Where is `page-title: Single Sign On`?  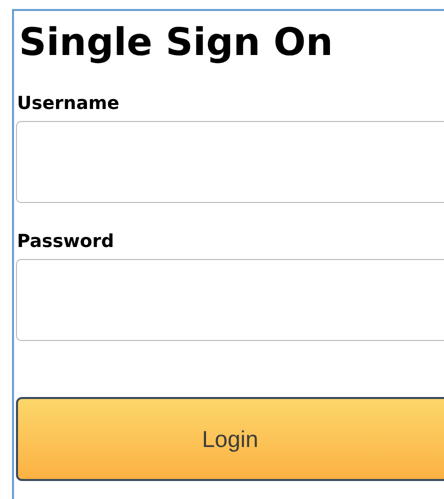
page-title: Single Sign On is located at coordinates (176, 42).